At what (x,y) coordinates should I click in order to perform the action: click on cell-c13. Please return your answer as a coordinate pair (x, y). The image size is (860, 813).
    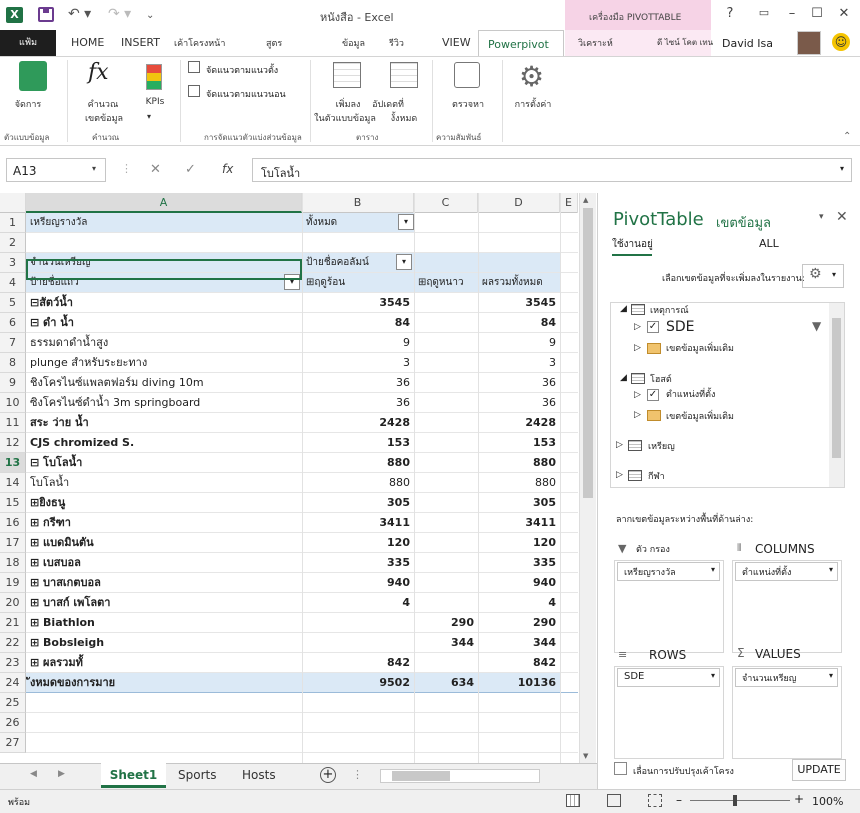
    Looking at the image, I should click on (446, 463).